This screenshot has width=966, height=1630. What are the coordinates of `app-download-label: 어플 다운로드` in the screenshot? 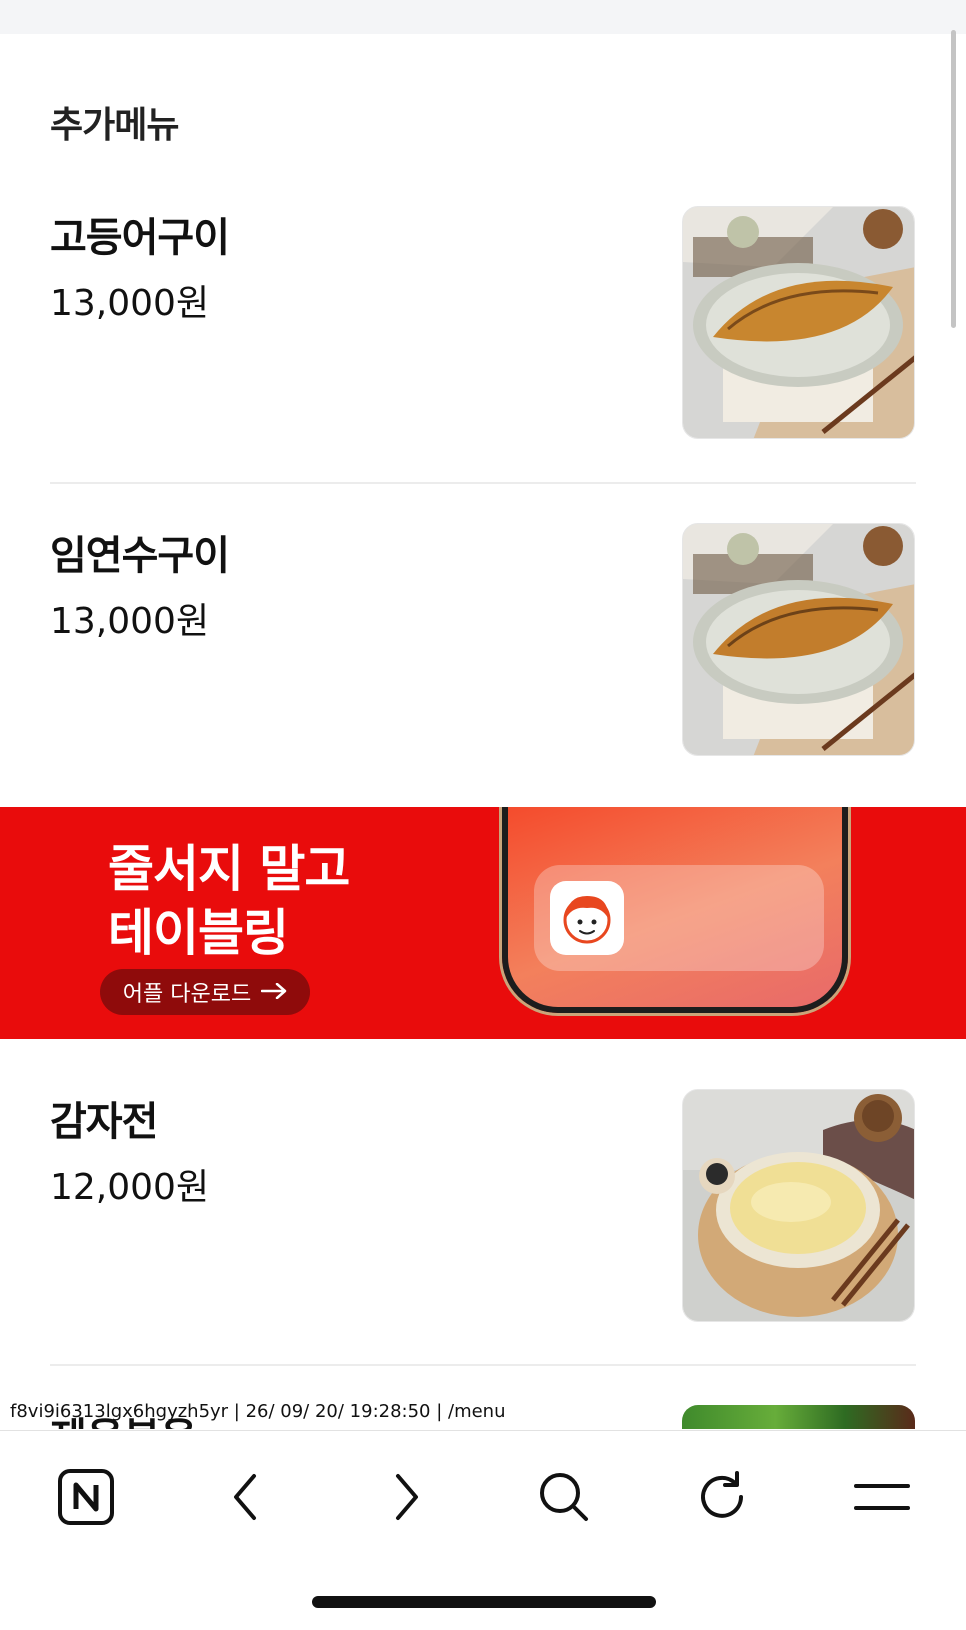 It's located at (187, 994).